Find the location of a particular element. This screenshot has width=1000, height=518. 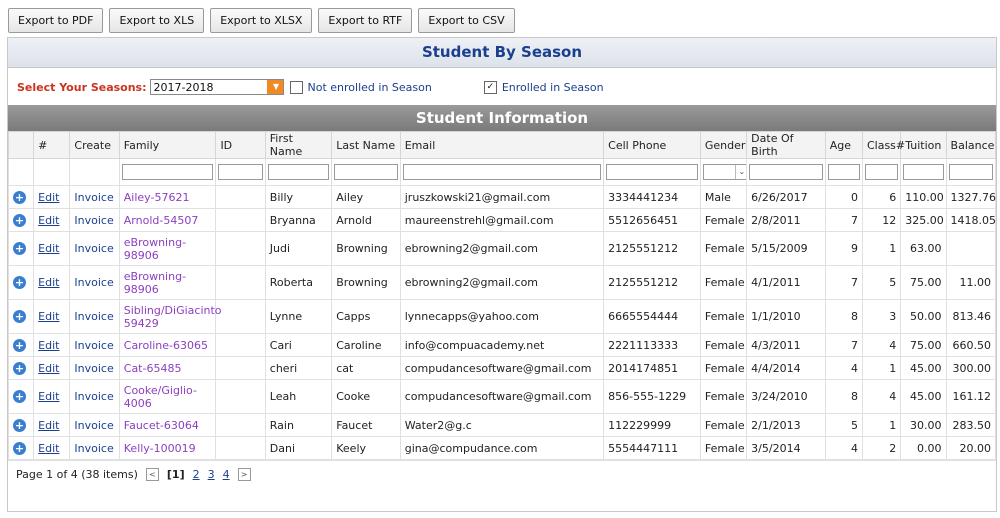

family-cell: Arnold-54507 is located at coordinates (161, 220).